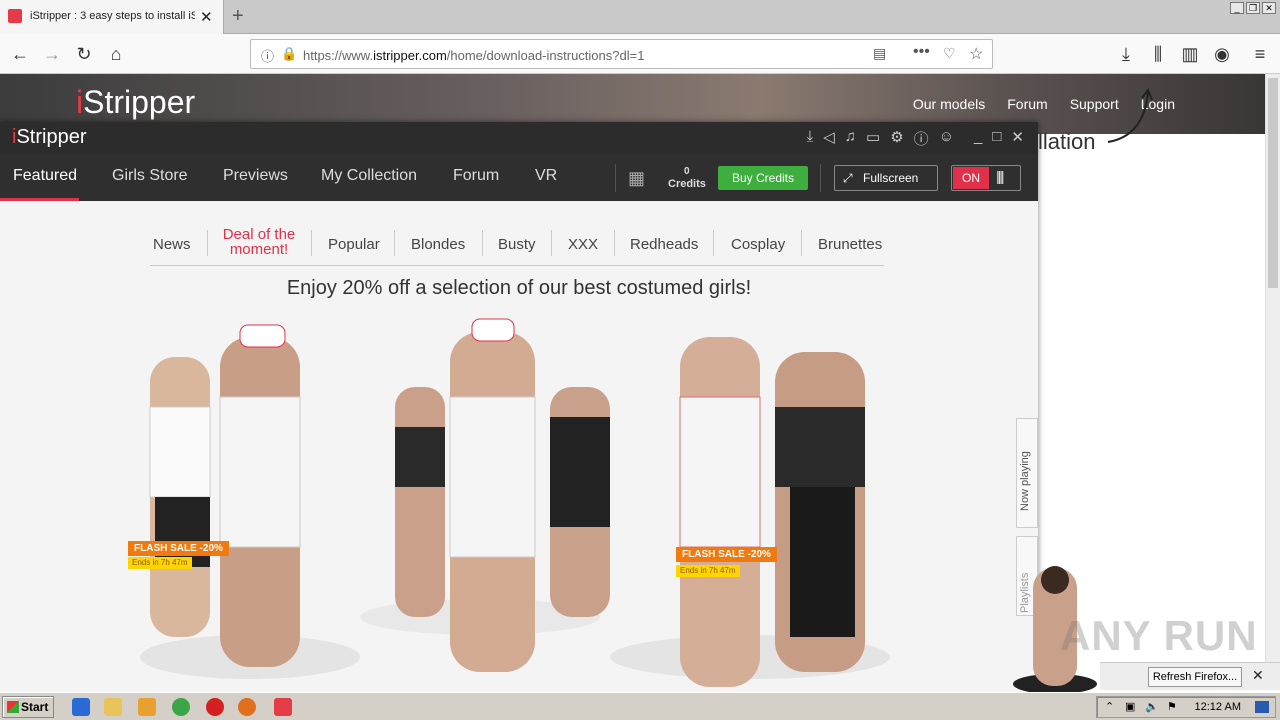 This screenshot has width=1280, height=720. What do you see at coordinates (949, 104) in the screenshot?
I see `site-nav-our-models: Our models` at bounding box center [949, 104].